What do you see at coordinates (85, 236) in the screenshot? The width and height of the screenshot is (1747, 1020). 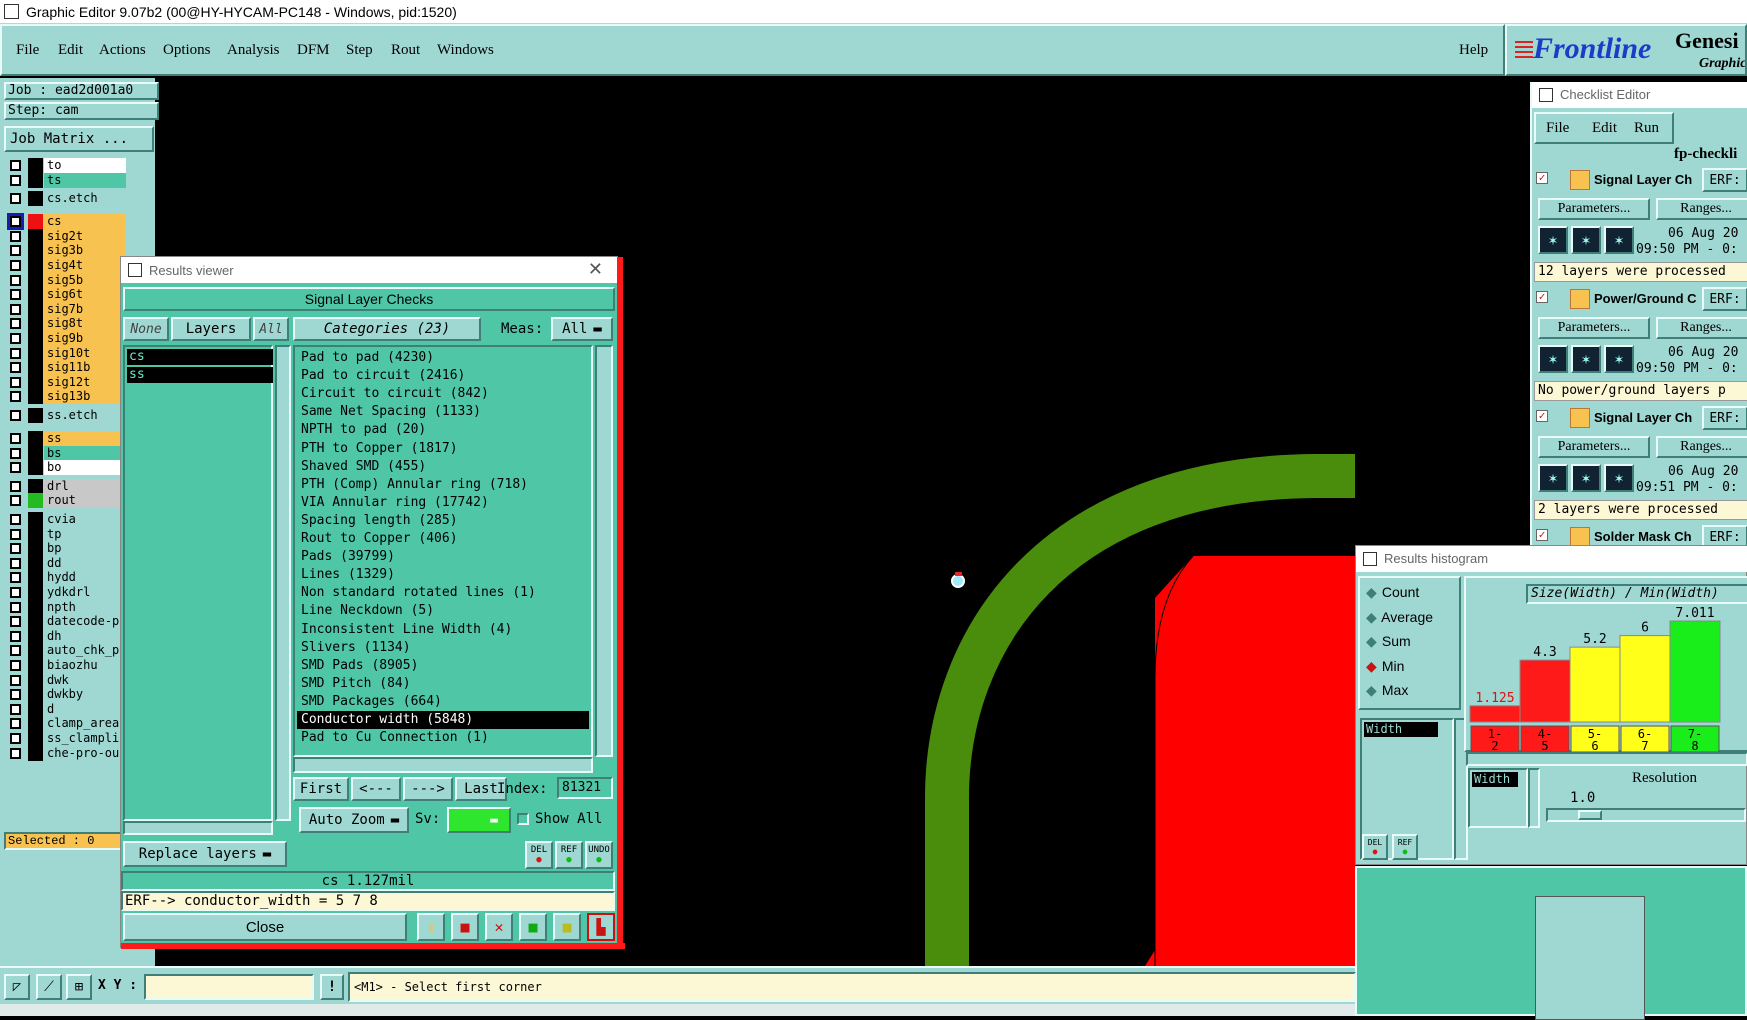 I see `layer-name: sig2t` at bounding box center [85, 236].